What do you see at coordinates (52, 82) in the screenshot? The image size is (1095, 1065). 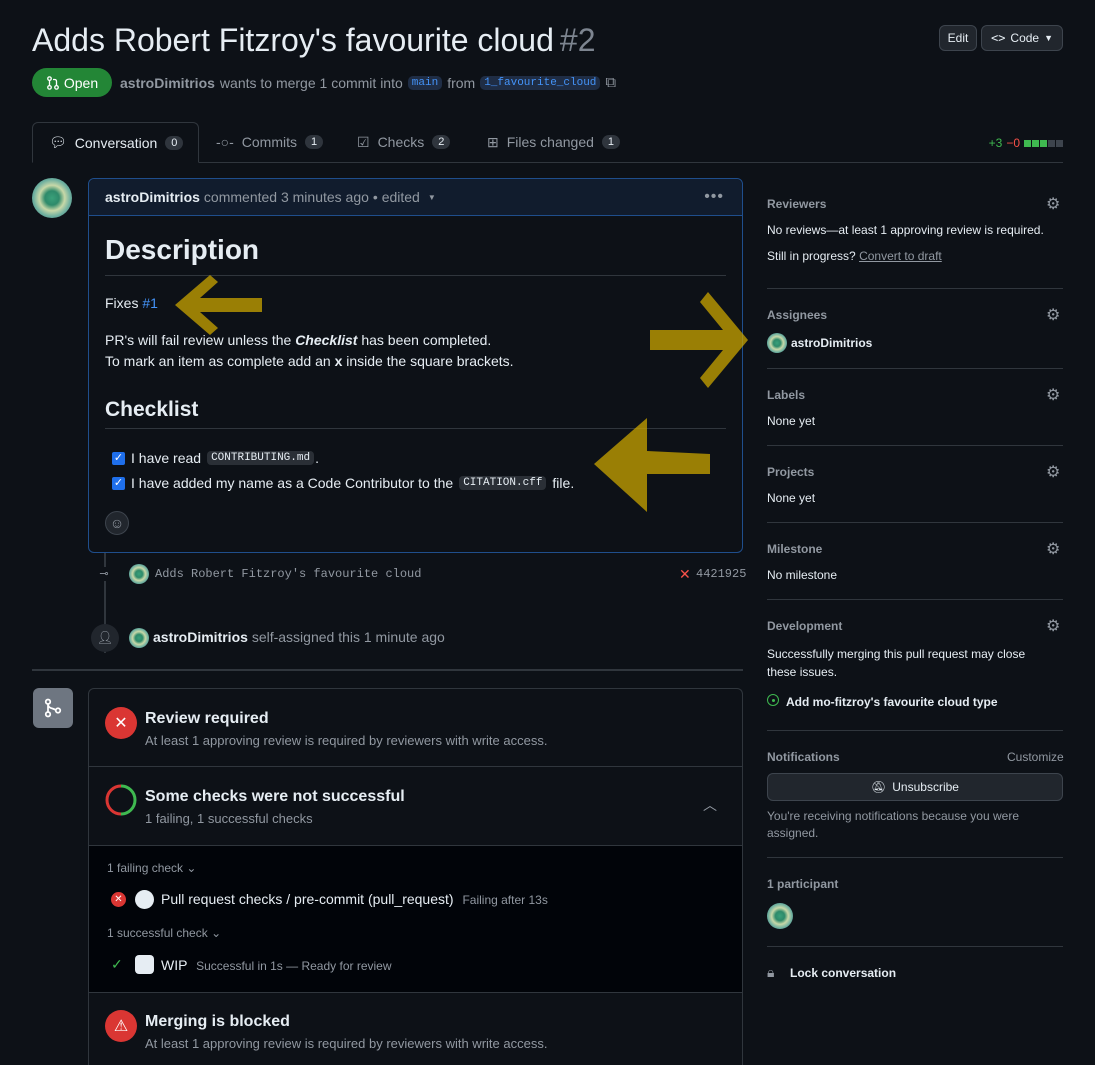 I see `pull-request-icon` at bounding box center [52, 82].